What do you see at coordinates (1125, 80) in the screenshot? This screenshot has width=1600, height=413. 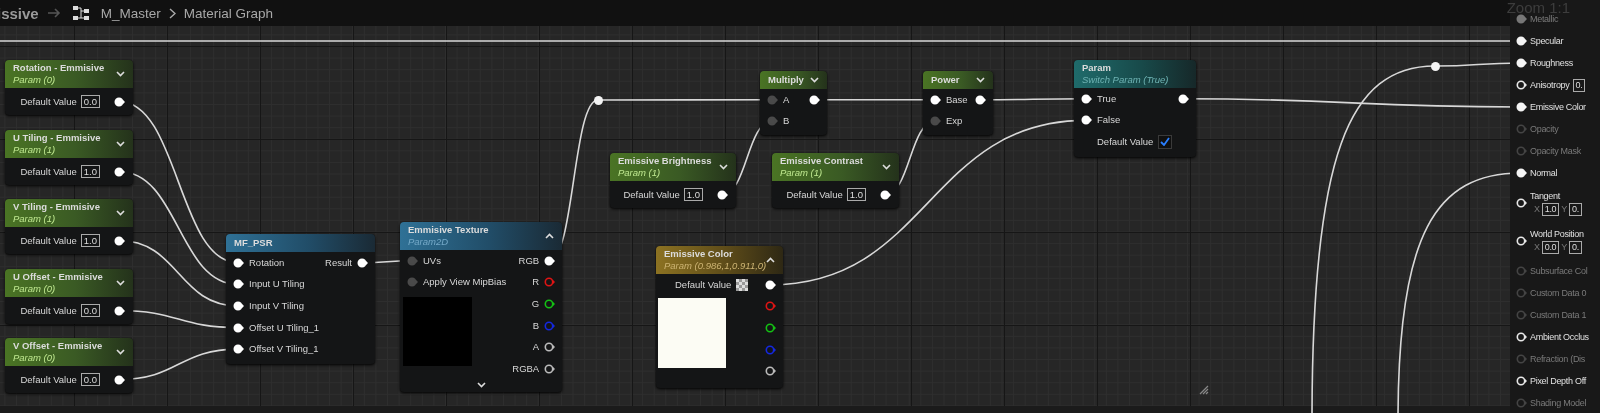 I see `node-subtitle: Switch Param (True)` at bounding box center [1125, 80].